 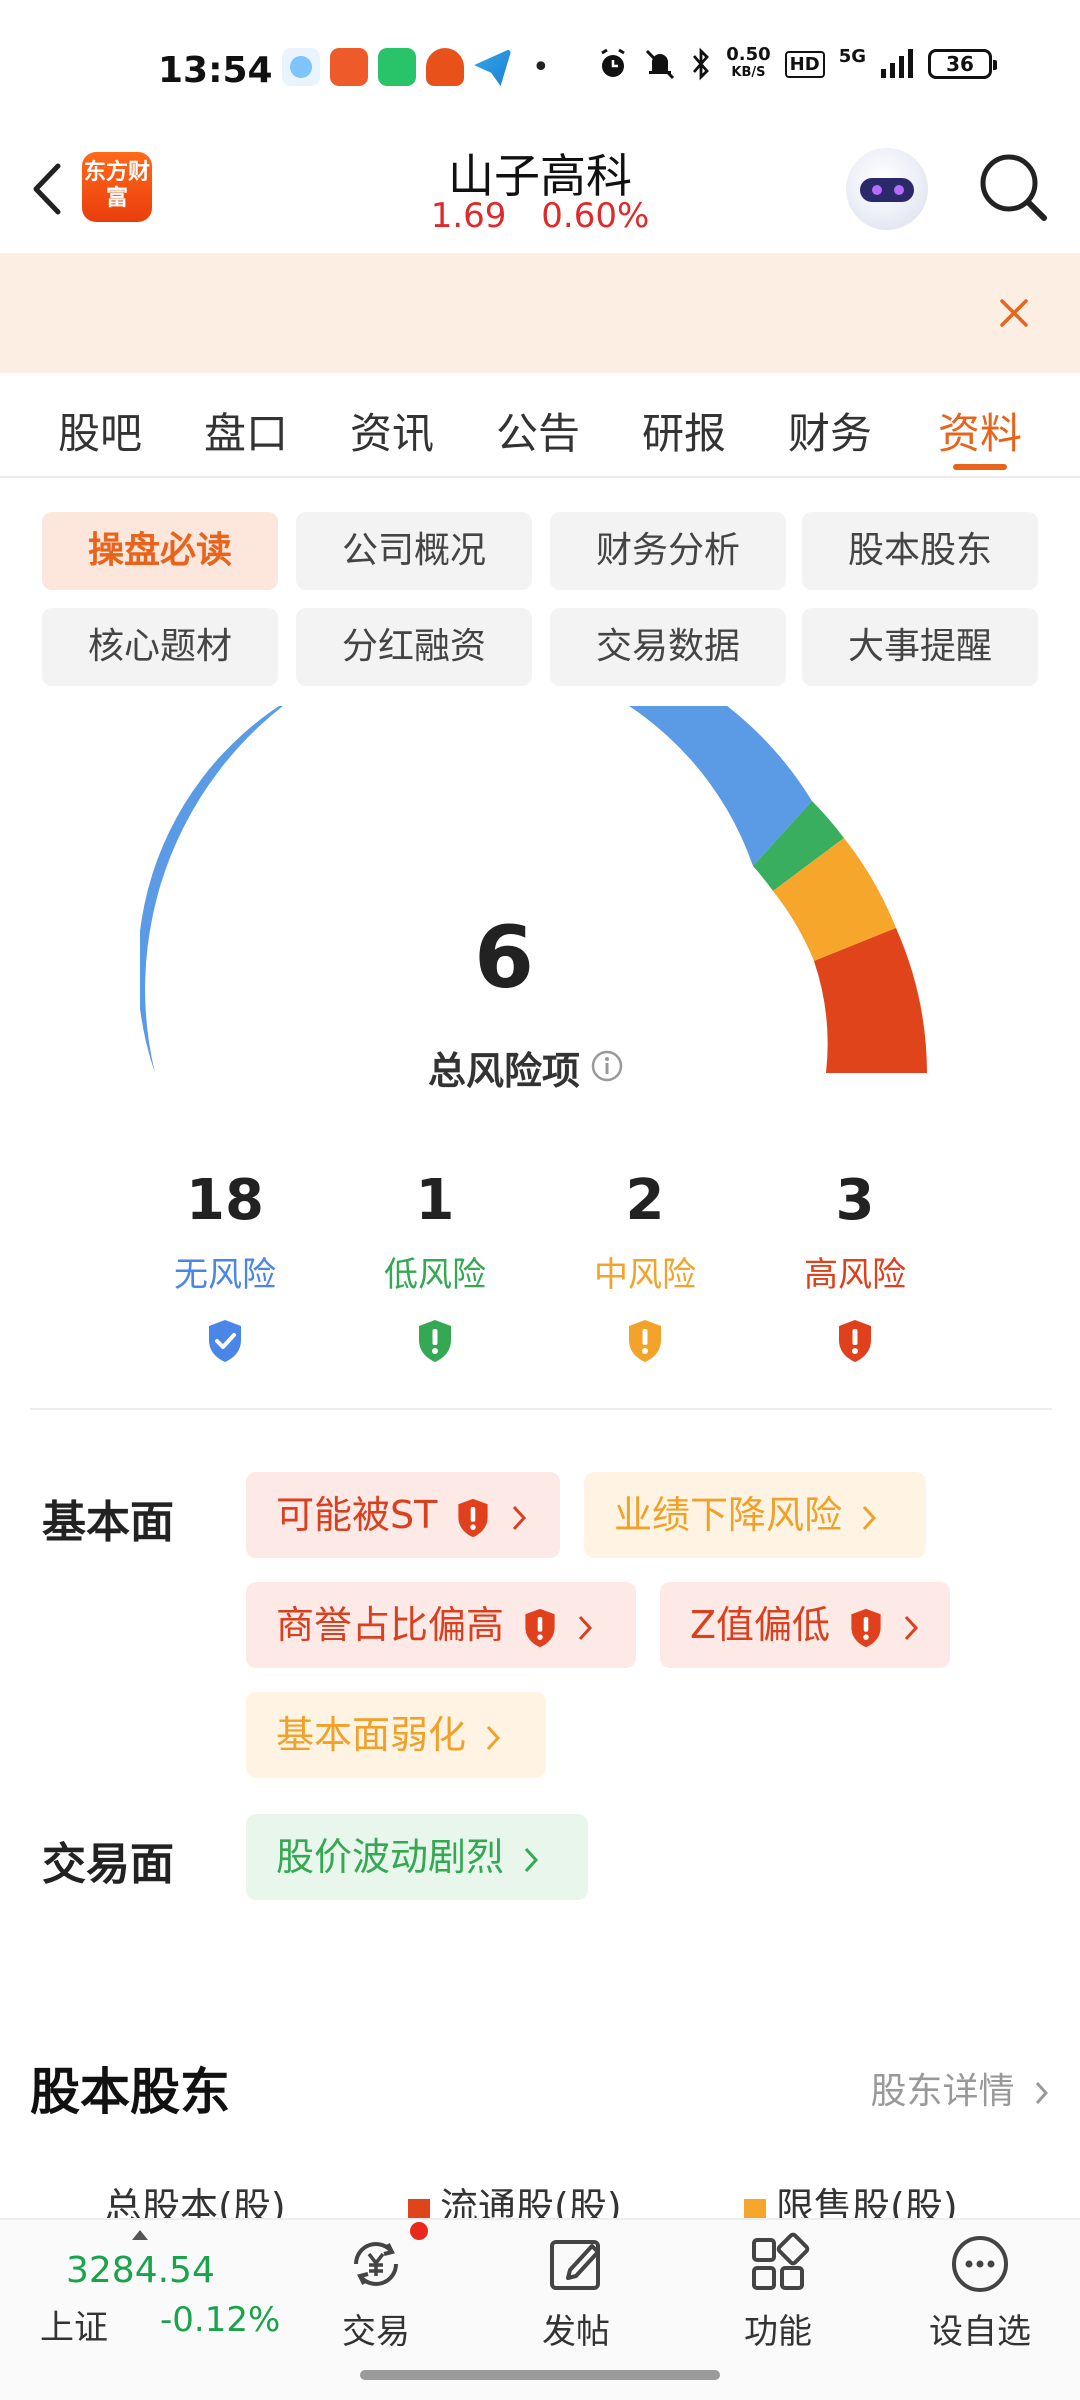 What do you see at coordinates (100, 430) in the screenshot?
I see `tab-guba: 股吧` at bounding box center [100, 430].